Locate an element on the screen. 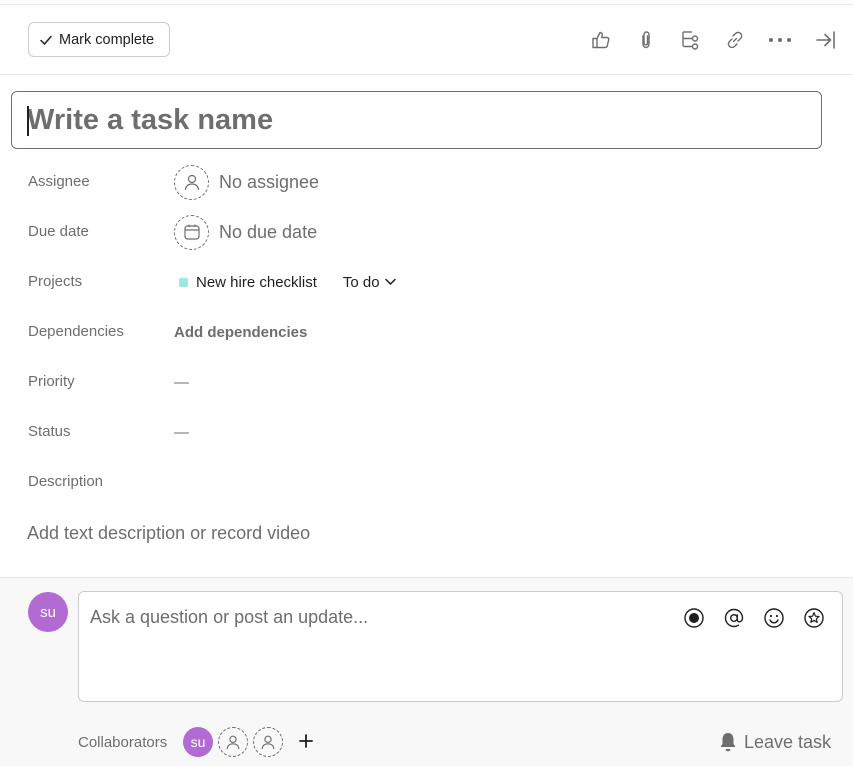 The image size is (853, 766). priority-label: Priority is located at coordinates (51, 381).